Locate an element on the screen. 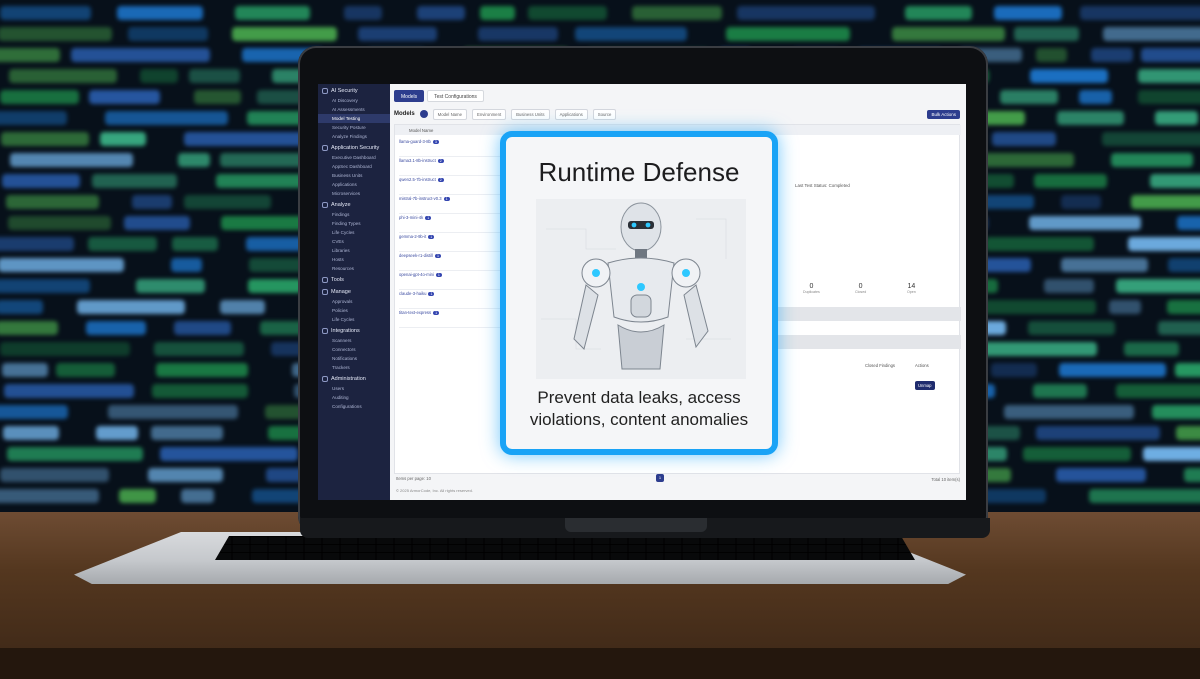 This screenshot has width=1200, height=679. sidebar-section-label: Application Security is located at coordinates (355, 148).